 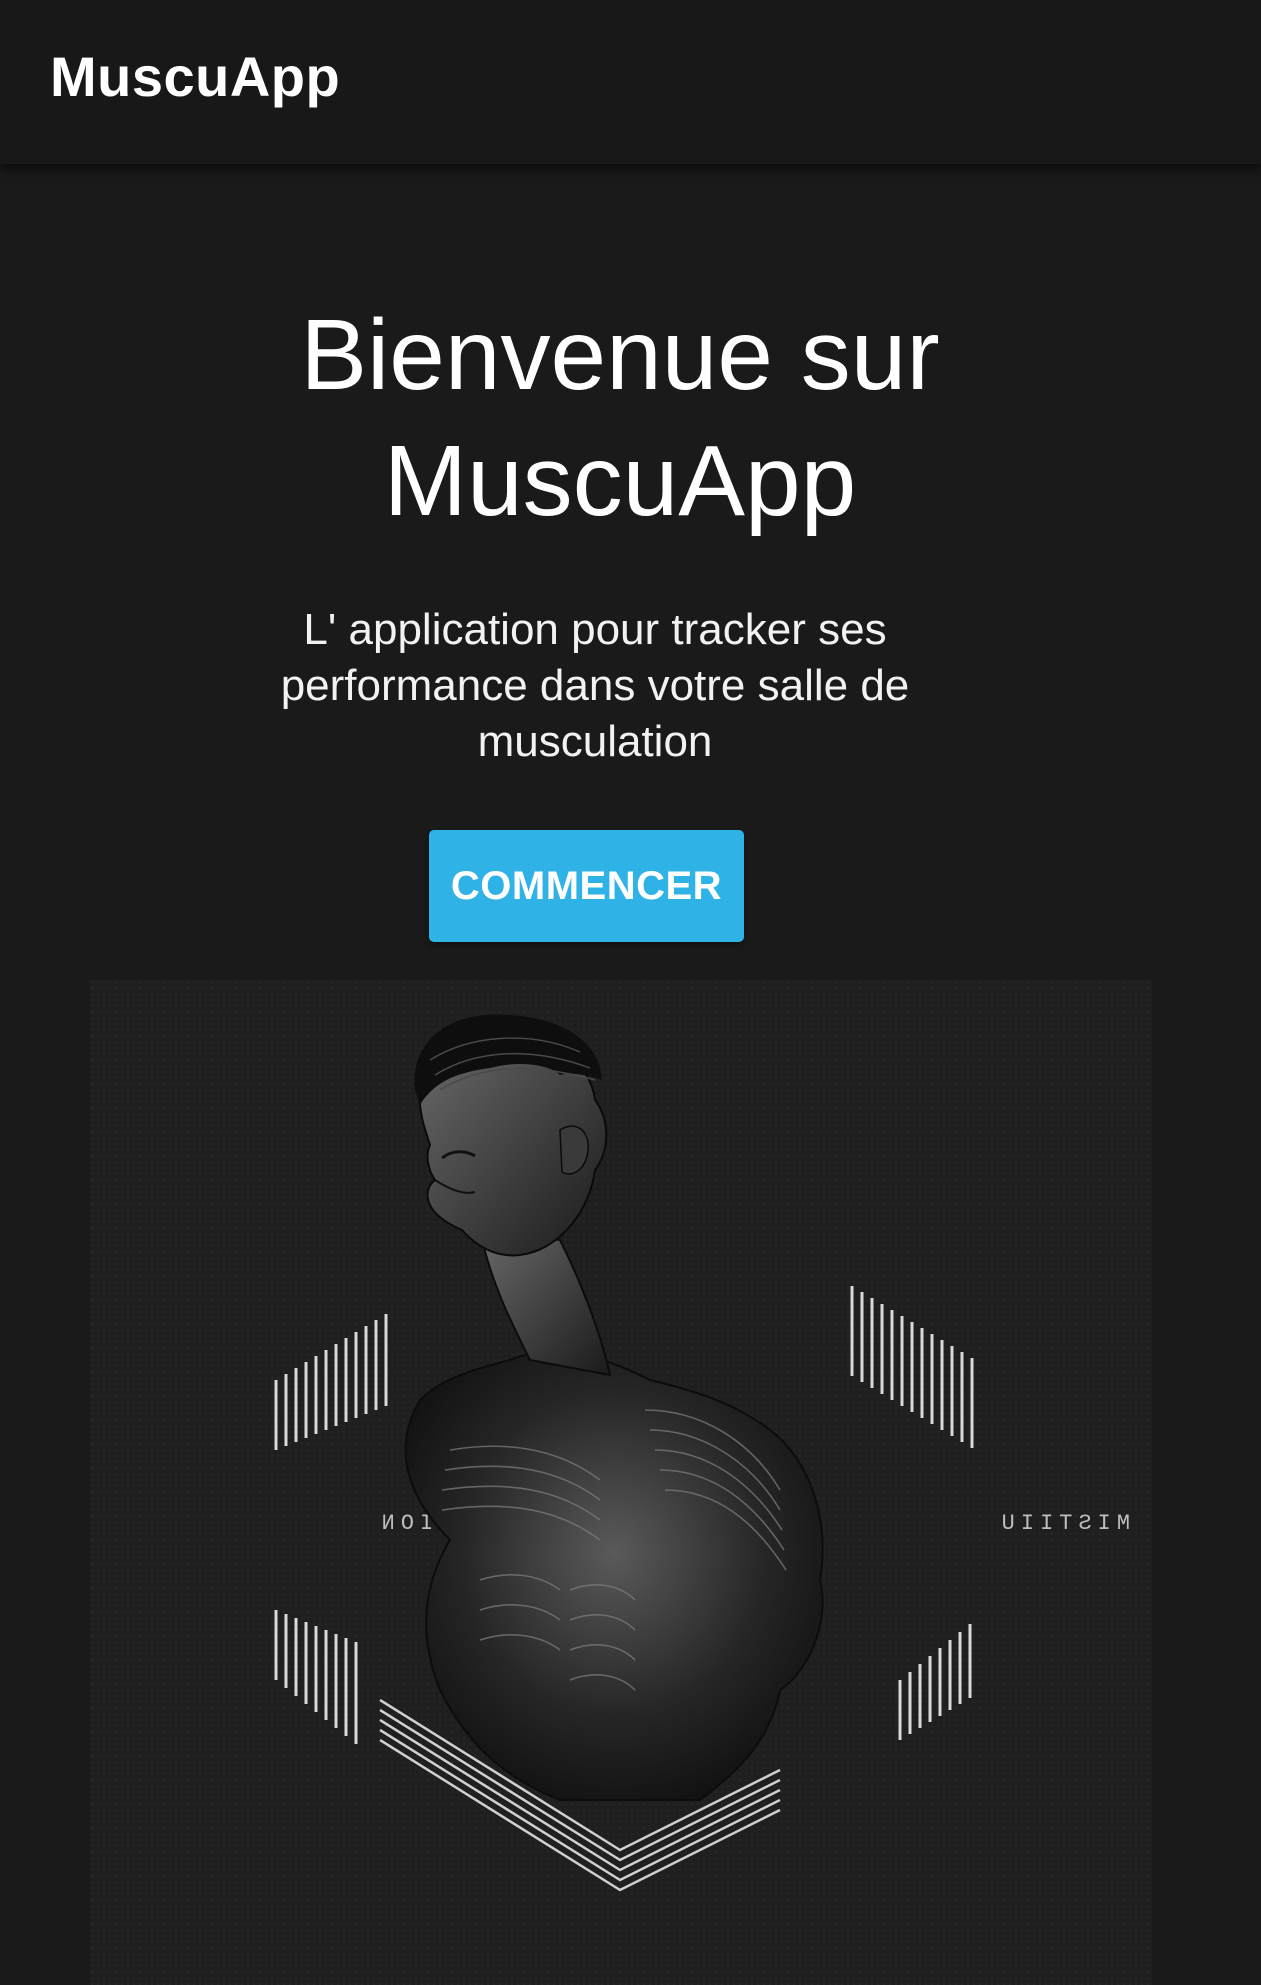 I want to click on commencer-button: COMMENCER, so click(x=586, y=886).